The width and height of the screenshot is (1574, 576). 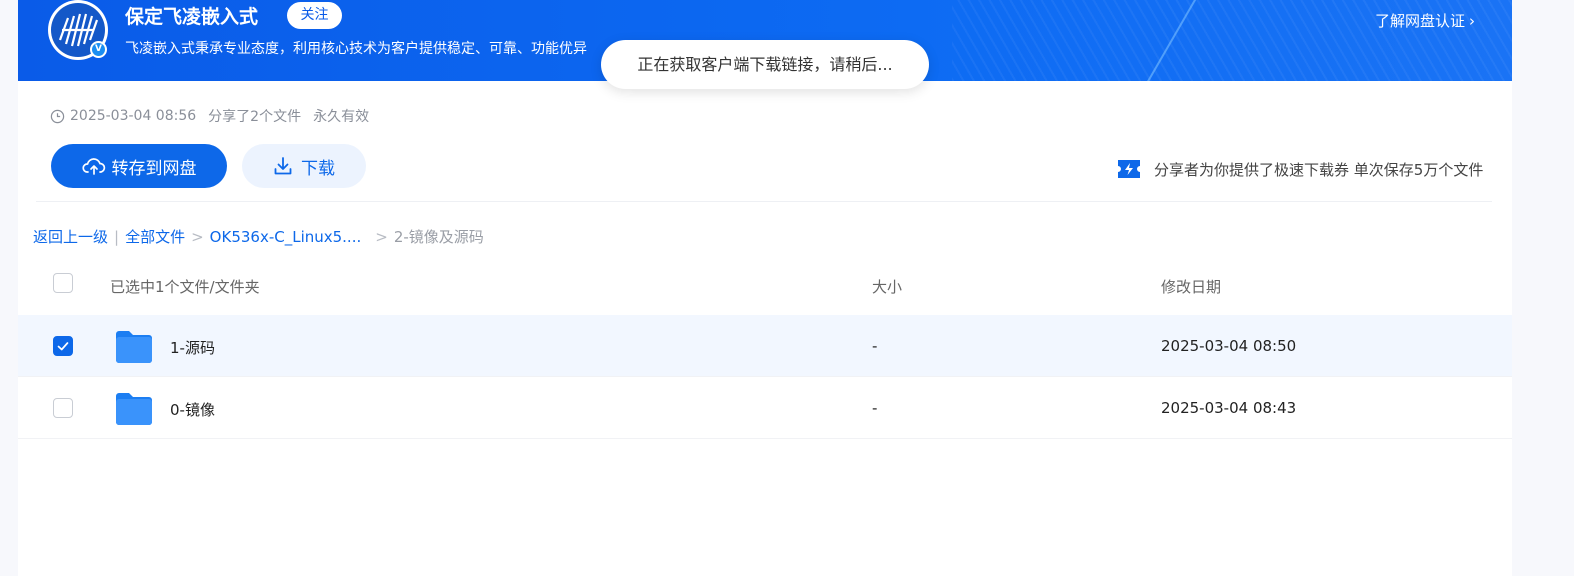 I want to click on share-date: 2025-03-04 08:56, so click(x=133, y=116).